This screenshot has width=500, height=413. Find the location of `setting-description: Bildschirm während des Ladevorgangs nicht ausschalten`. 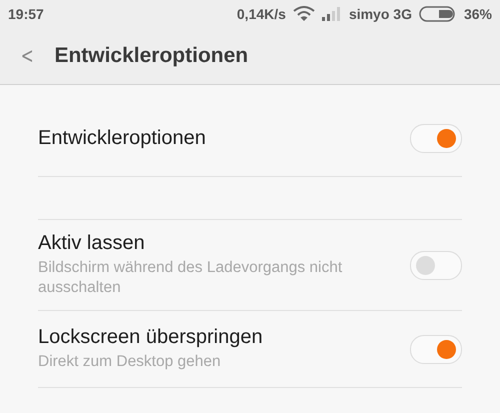

setting-description: Bildschirm während des Ladevorgangs nicht ausschalten is located at coordinates (191, 278).